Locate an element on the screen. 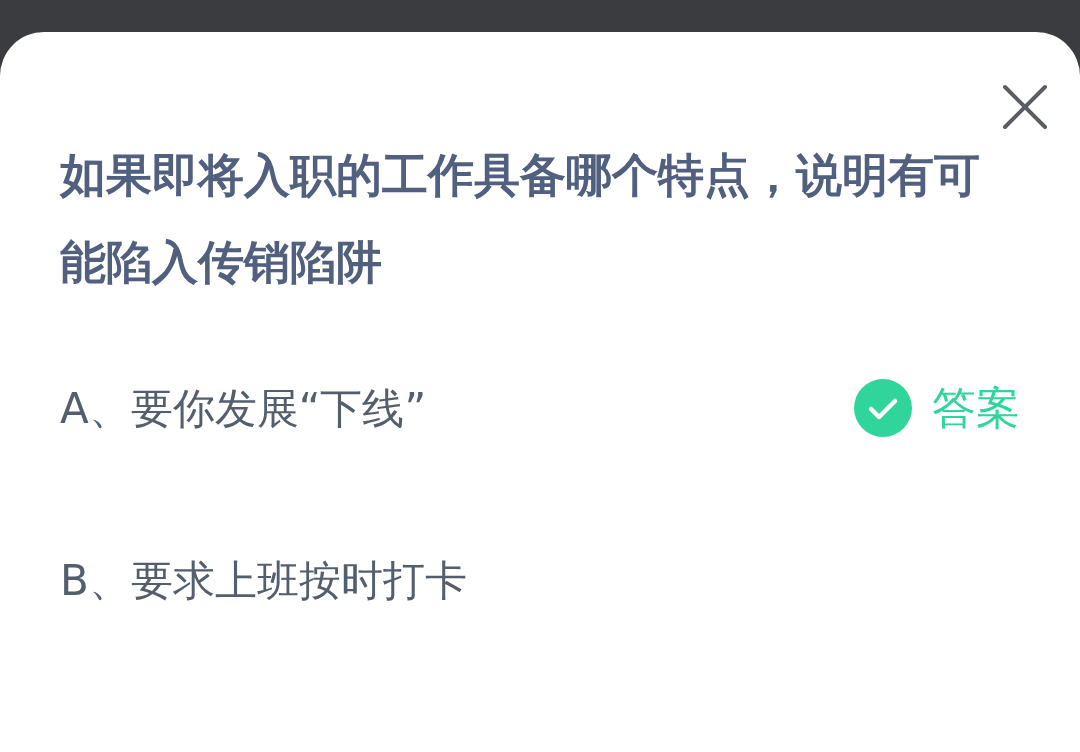 This screenshot has height=752, width=1080. answer-option: A、要你发展“下线” is located at coordinates (243, 408).